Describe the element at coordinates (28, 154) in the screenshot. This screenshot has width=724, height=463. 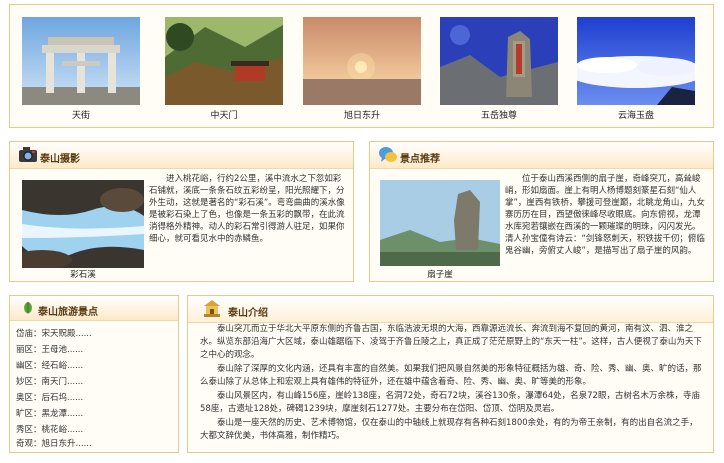
I see `camera-icon` at that location.